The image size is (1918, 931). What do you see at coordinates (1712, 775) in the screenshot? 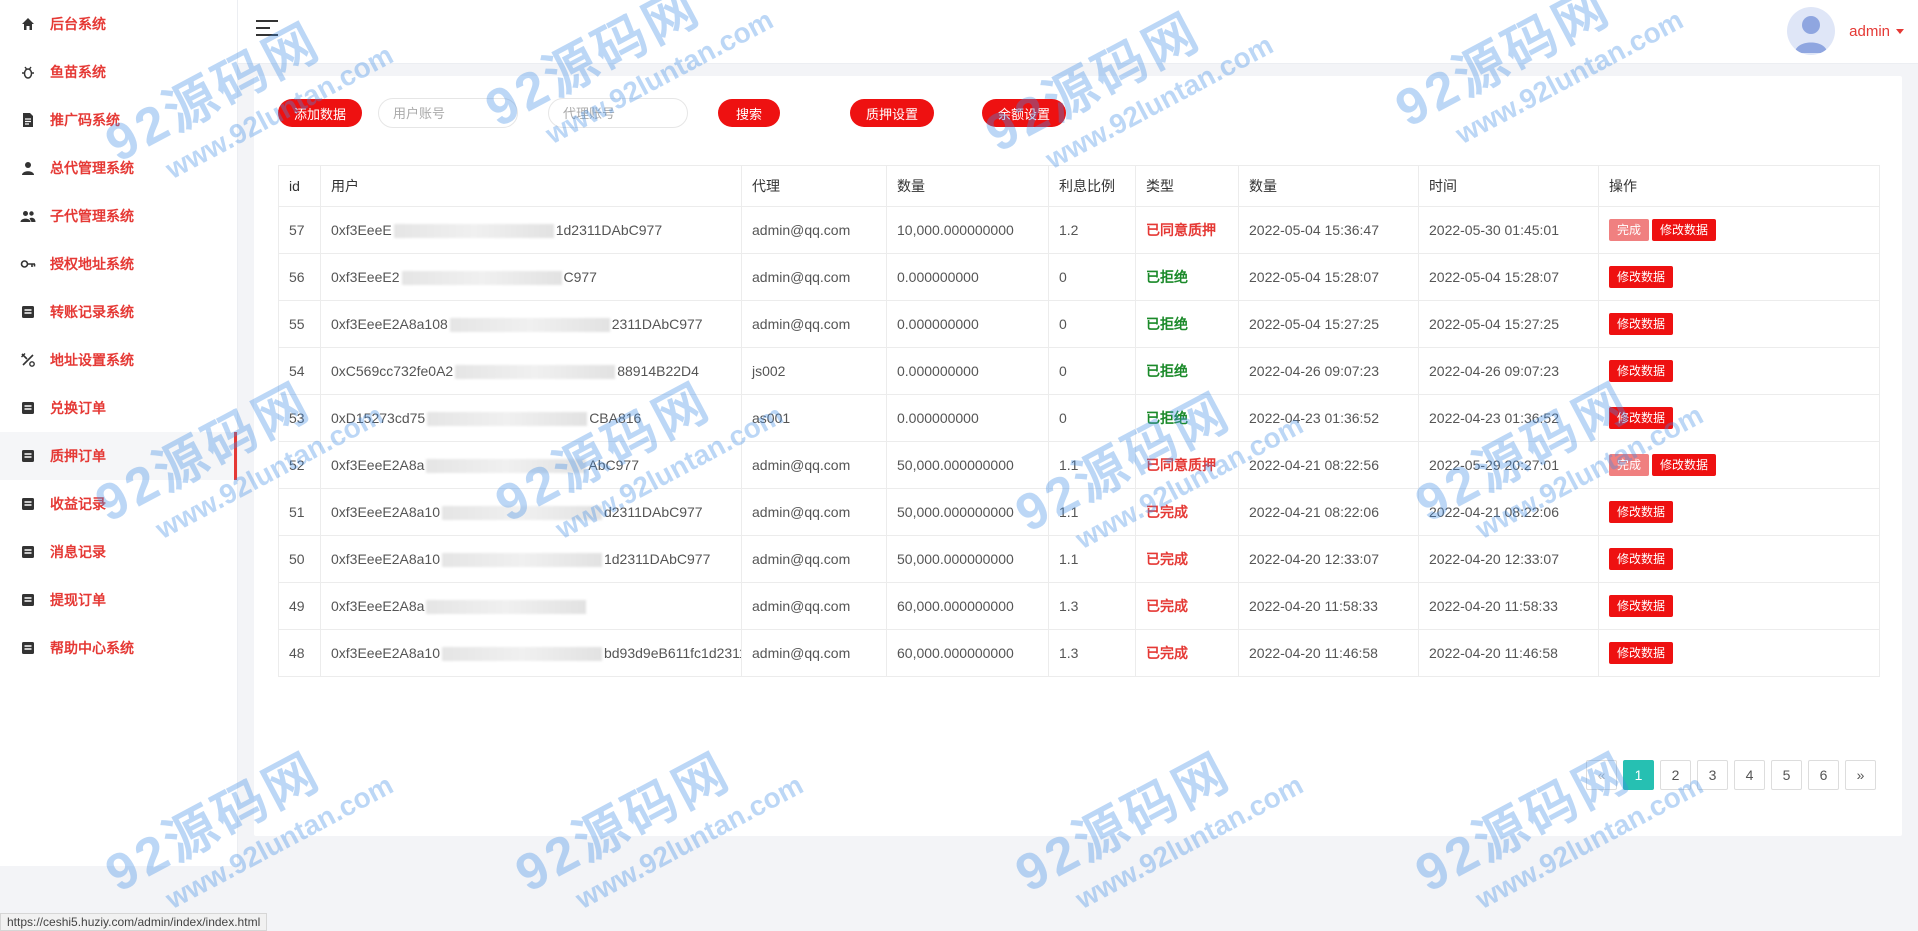
I see `page-button-3: 3` at bounding box center [1712, 775].